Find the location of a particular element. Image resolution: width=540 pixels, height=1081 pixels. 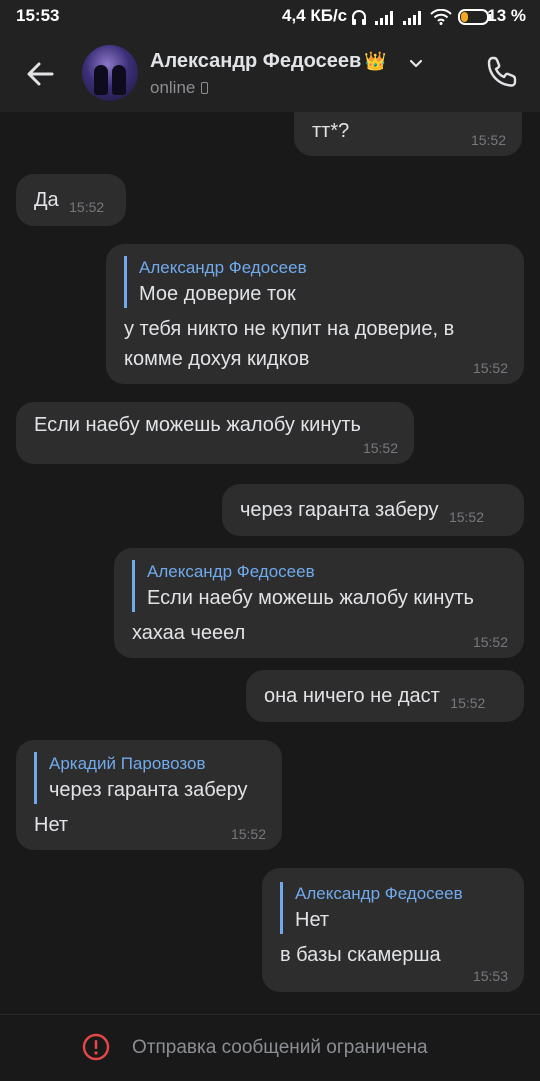

phone-icon is located at coordinates (502, 72).